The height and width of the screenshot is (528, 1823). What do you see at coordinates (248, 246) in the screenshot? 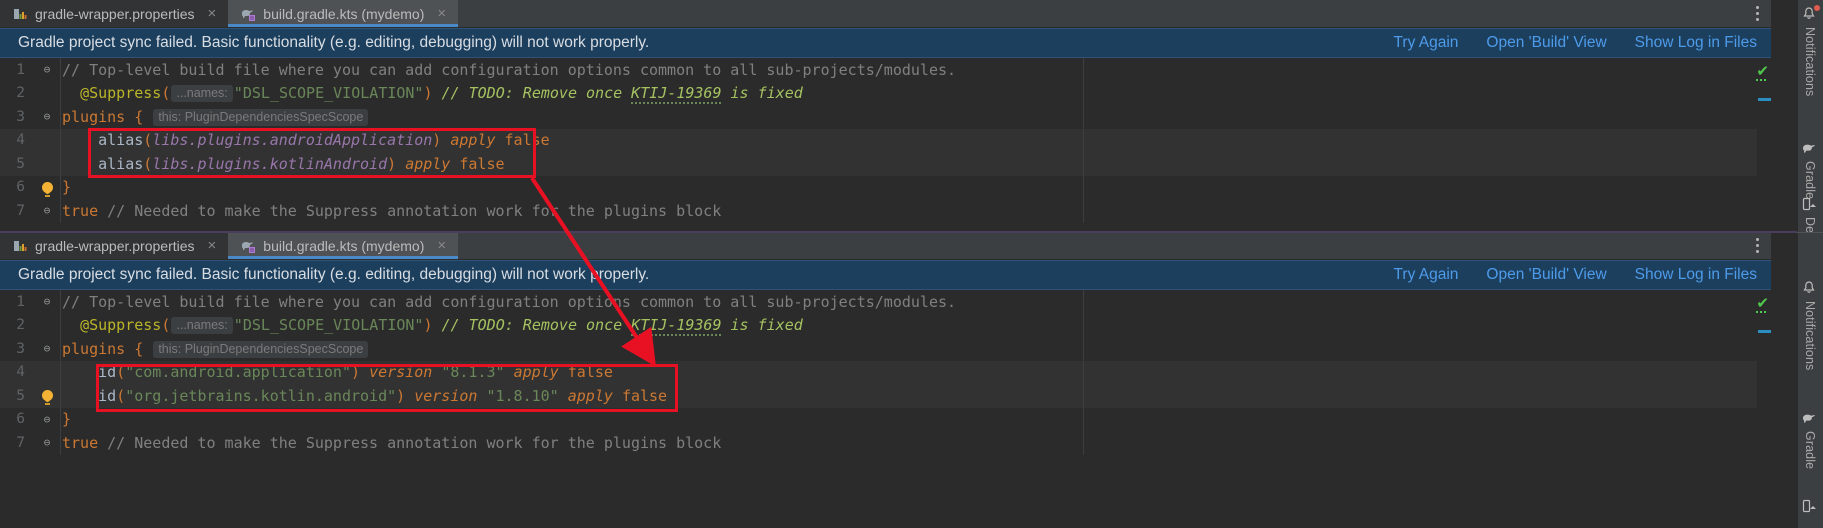
I see `gradle-kts-icon` at bounding box center [248, 246].